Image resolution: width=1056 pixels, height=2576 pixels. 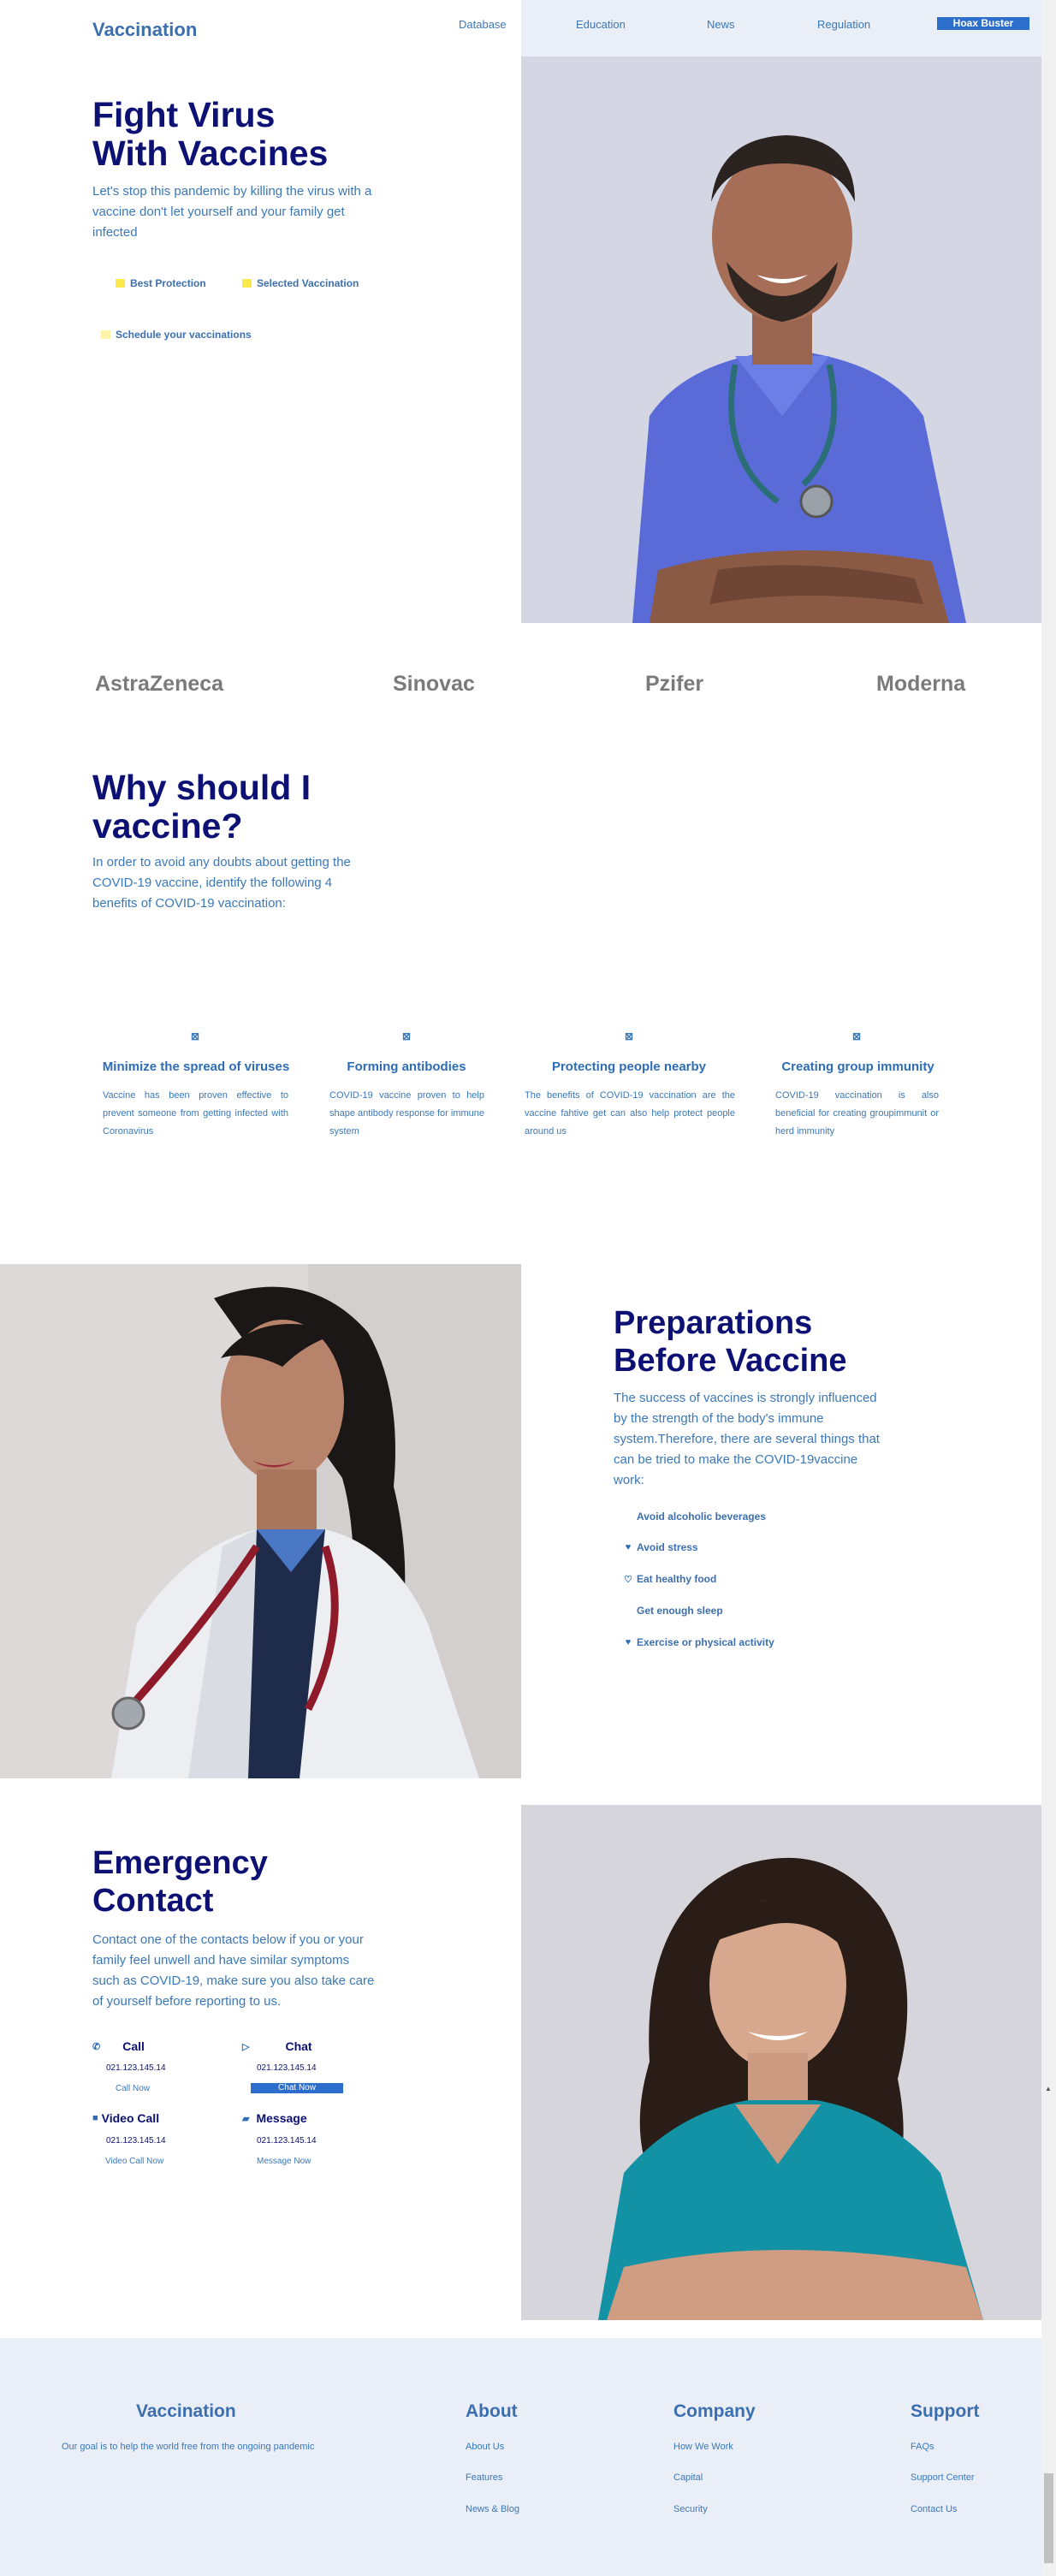 I want to click on footer-link-features: Features, so click(x=484, y=2477).